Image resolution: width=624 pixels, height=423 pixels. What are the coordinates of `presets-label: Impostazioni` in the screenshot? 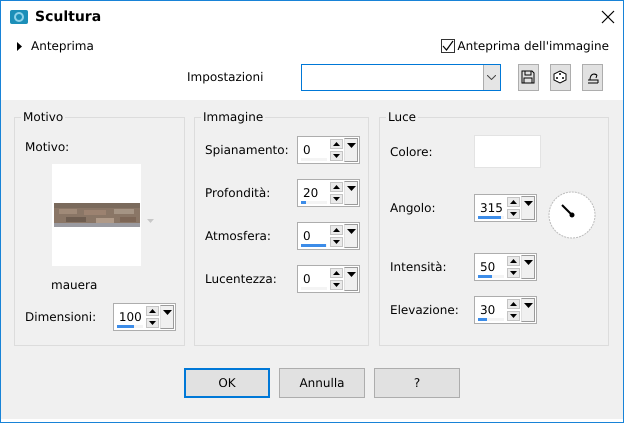 It's located at (225, 77).